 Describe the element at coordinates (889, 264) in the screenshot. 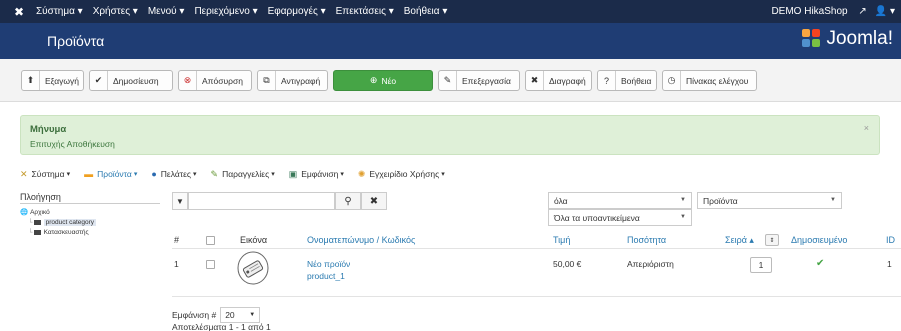

I see `product-id: 1` at that location.